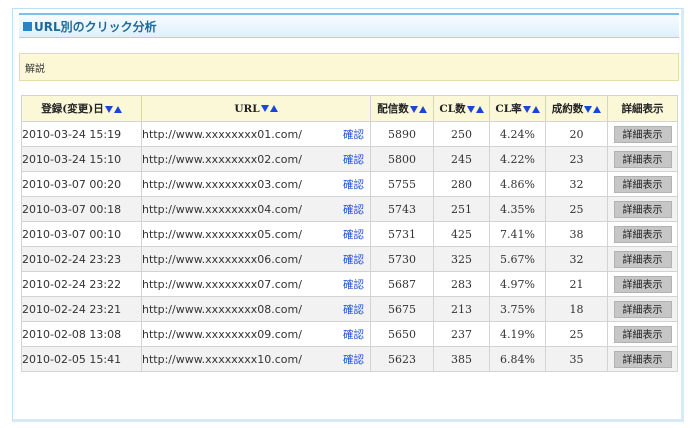 This screenshot has width=700, height=428. What do you see at coordinates (81, 359) in the screenshot?
I see `row-date: 2010-02-05 15:41` at bounding box center [81, 359].